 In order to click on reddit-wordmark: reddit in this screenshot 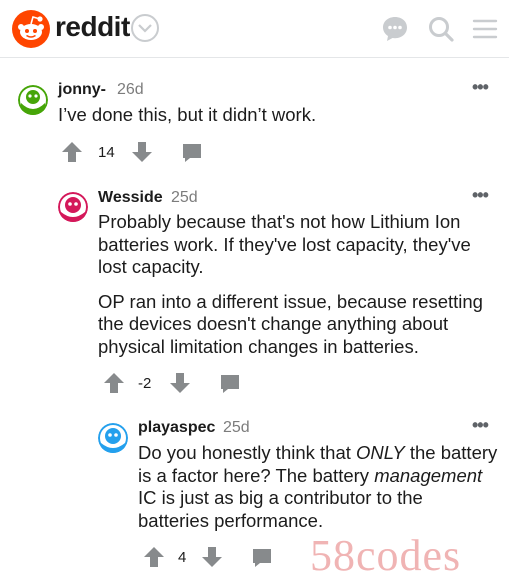, I will do `click(92, 27)`.